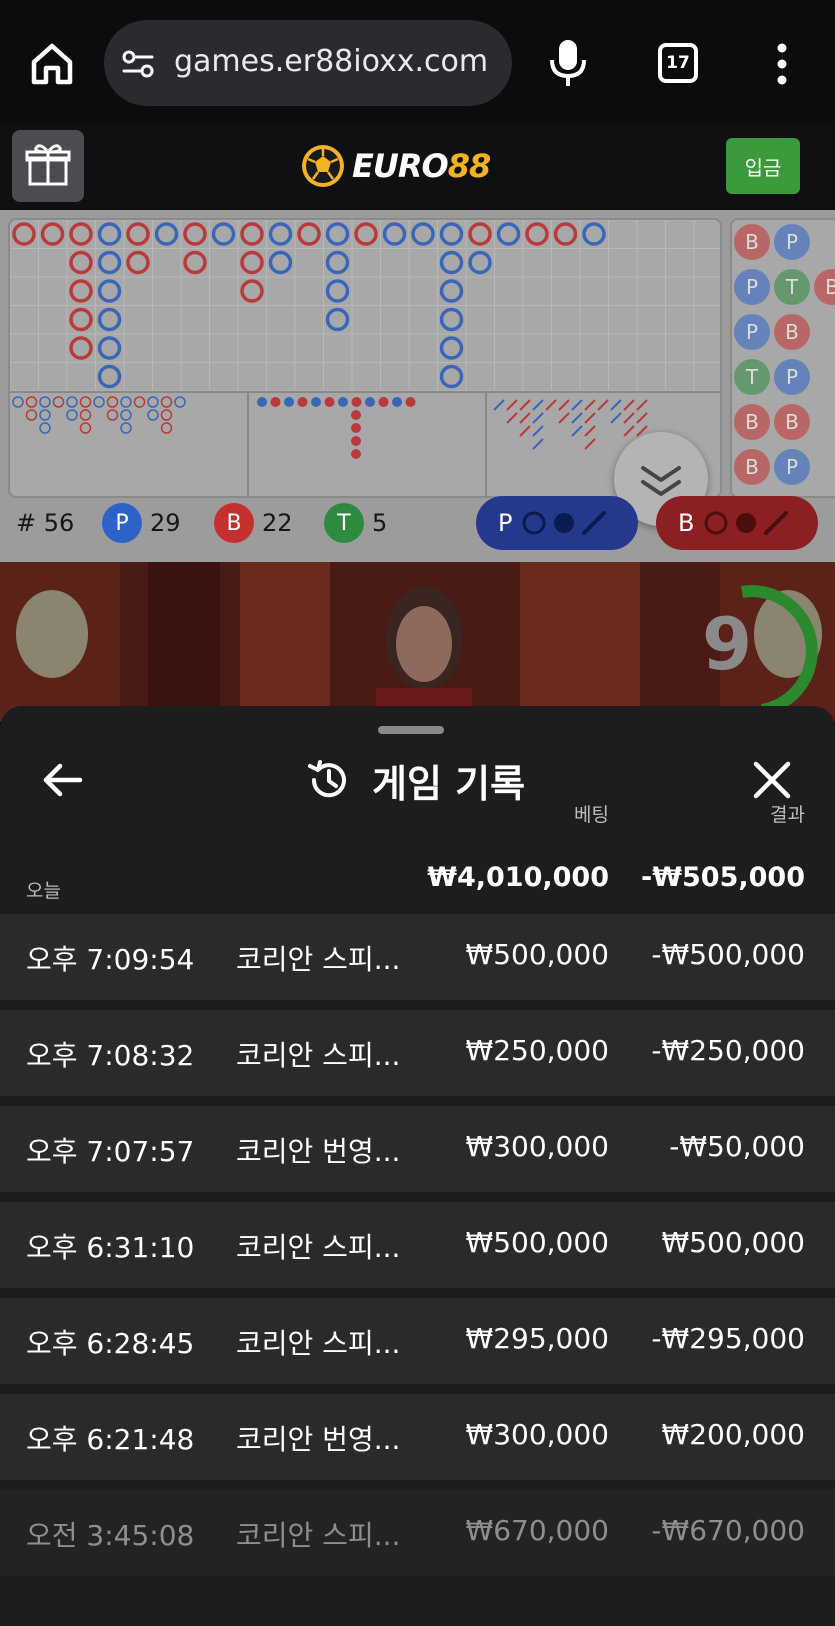 Image resolution: width=835 pixels, height=1626 pixels. I want to click on banker-stat: B 22, so click(253, 523).